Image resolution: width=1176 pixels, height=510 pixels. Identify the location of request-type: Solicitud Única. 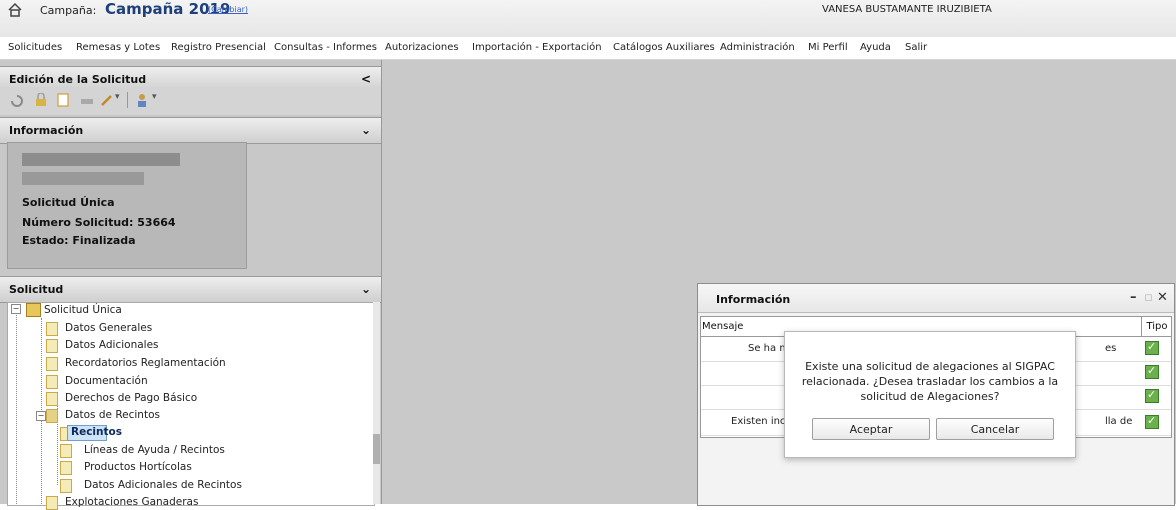
(68, 202).